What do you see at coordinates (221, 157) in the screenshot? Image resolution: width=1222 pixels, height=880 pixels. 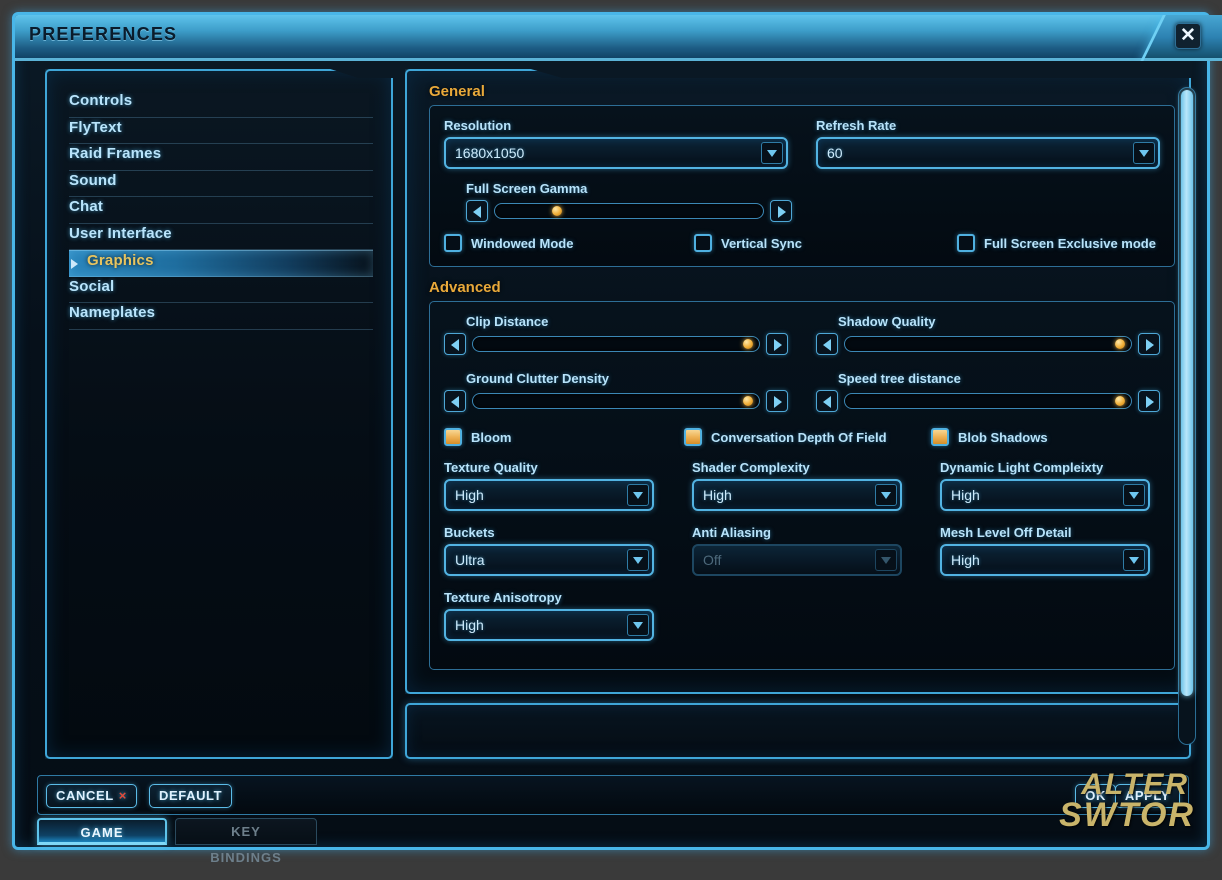 I see `sidebar-item-raid-frames: Raid Frames` at bounding box center [221, 157].